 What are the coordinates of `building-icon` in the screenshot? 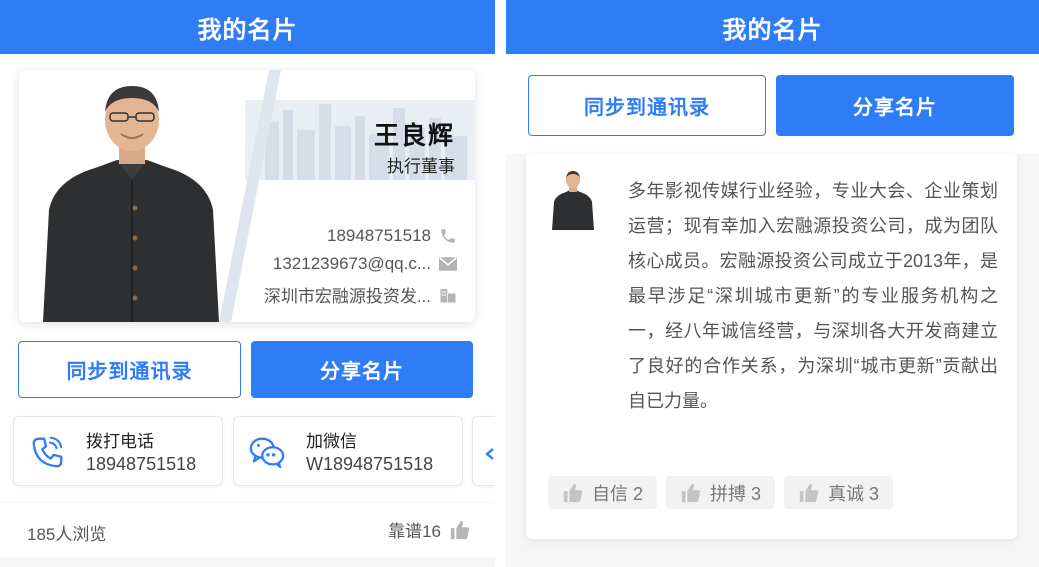 It's located at (448, 295).